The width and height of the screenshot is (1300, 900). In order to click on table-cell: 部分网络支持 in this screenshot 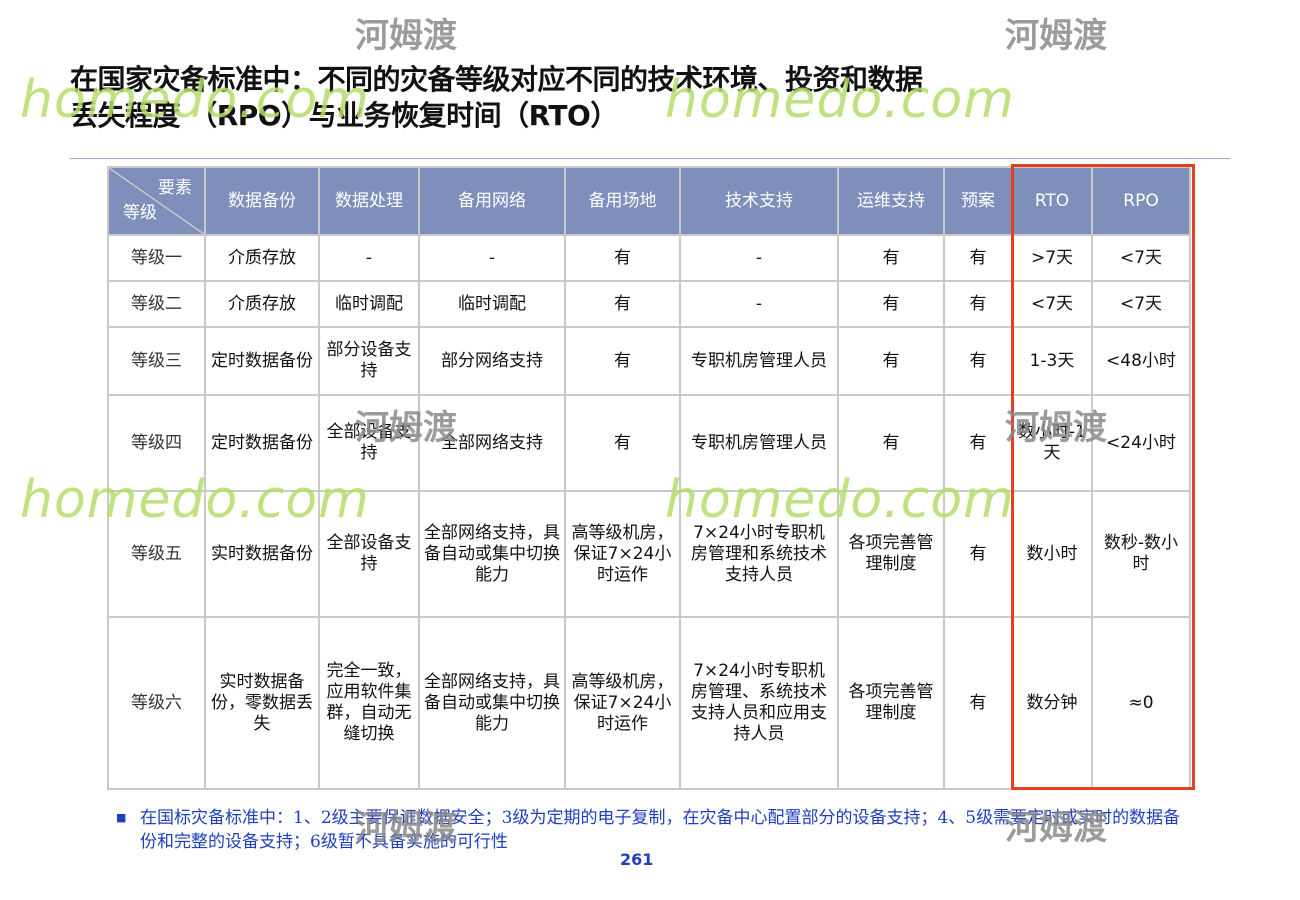, I will do `click(492, 361)`.